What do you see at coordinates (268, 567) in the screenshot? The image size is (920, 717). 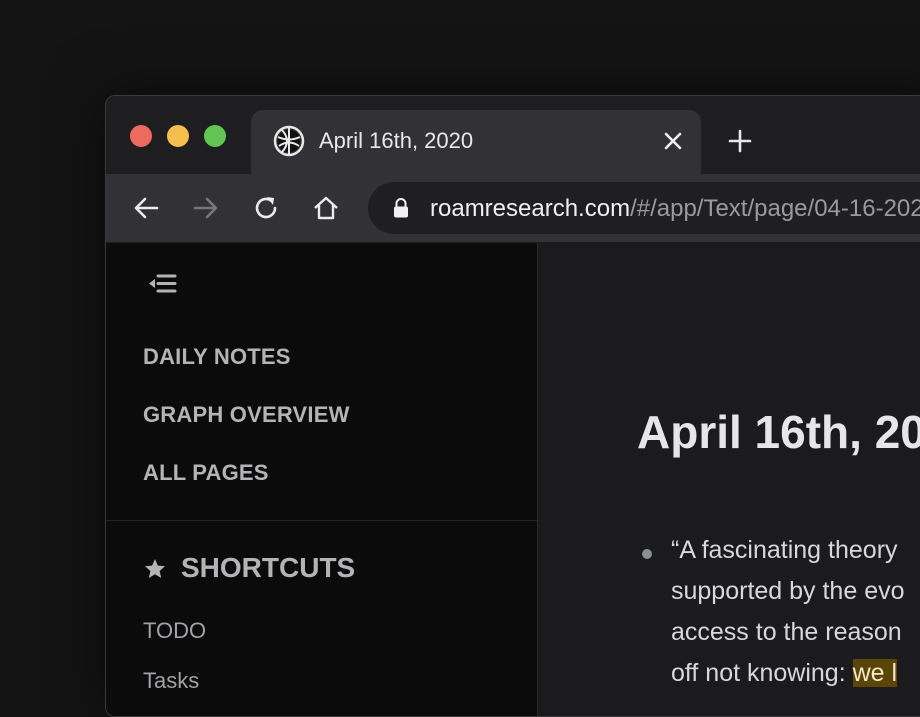 I see `shortcuts-heading: SHORTCUTS` at bounding box center [268, 567].